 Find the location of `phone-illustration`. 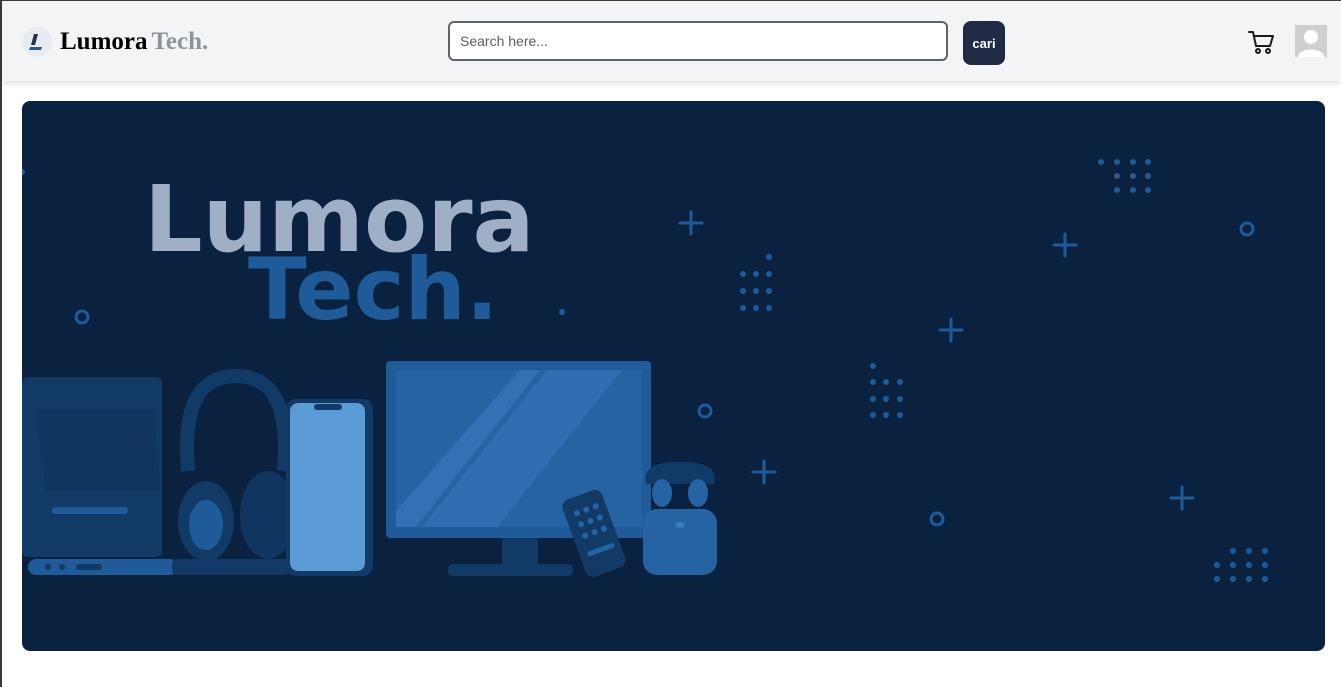

phone-illustration is located at coordinates (329, 487).